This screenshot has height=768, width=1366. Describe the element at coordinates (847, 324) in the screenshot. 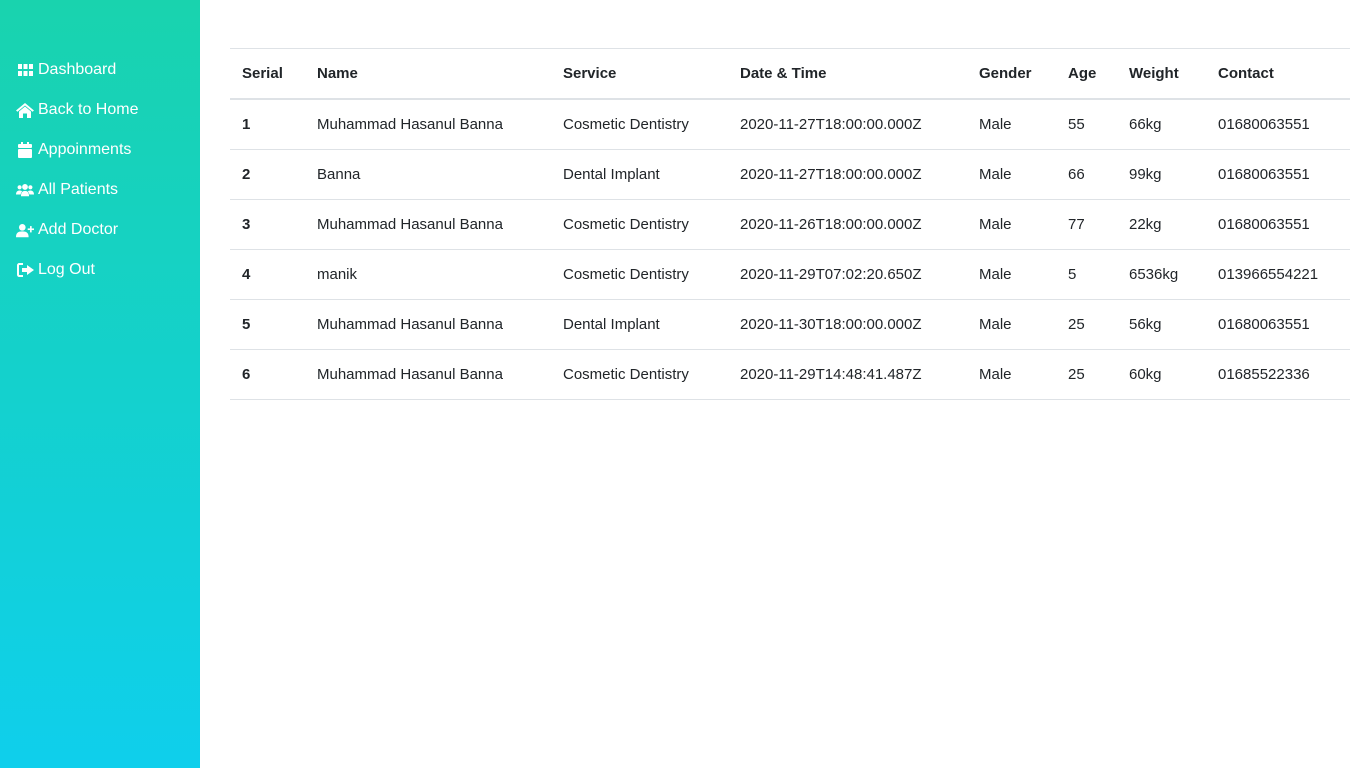

I see `cell-date-time: 2020-11-30T18:00:00.000Z` at that location.